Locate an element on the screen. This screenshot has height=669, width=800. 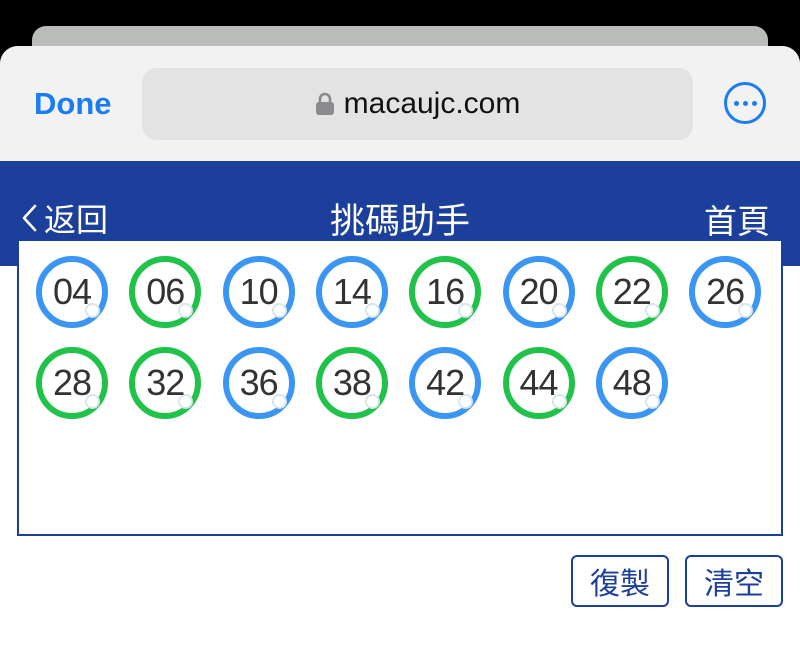
ball-number: 32 is located at coordinates (165, 382).